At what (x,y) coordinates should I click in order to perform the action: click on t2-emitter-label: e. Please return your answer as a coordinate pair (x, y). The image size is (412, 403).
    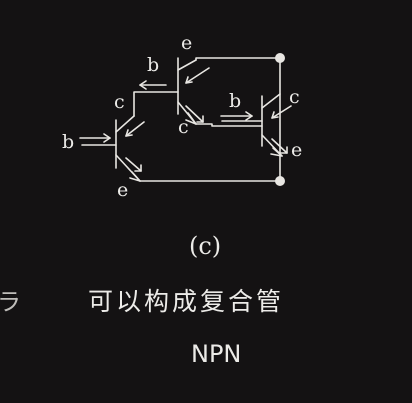
    Looking at the image, I should click on (187, 43).